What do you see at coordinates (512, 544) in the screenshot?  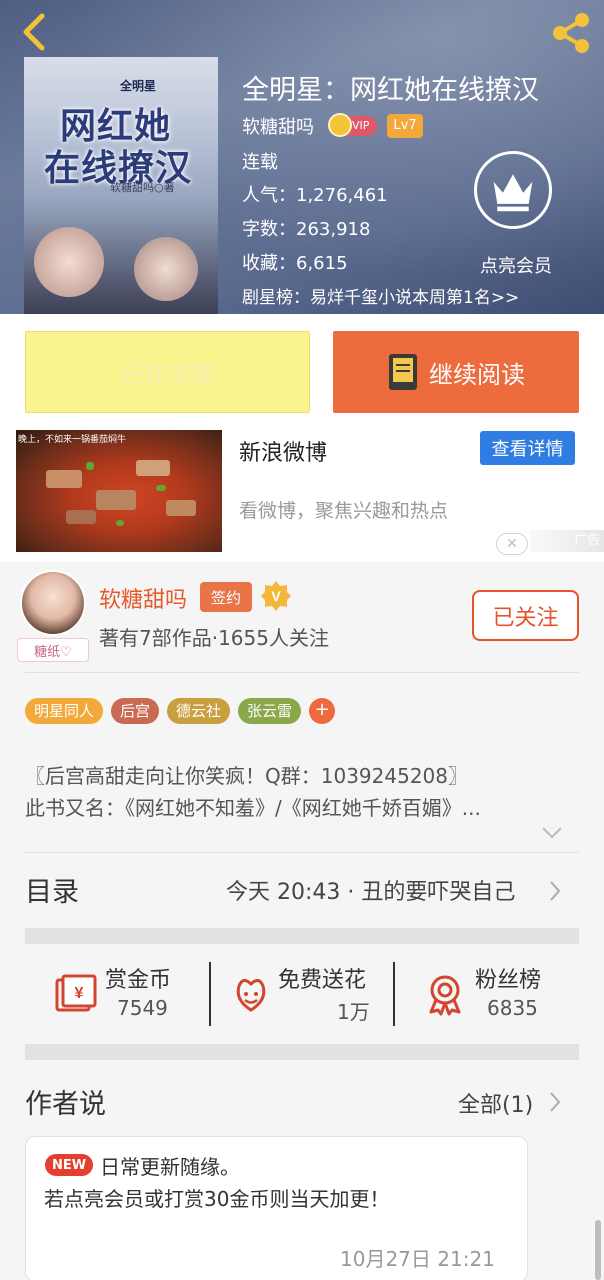 I see `close-icon: ✕` at bounding box center [512, 544].